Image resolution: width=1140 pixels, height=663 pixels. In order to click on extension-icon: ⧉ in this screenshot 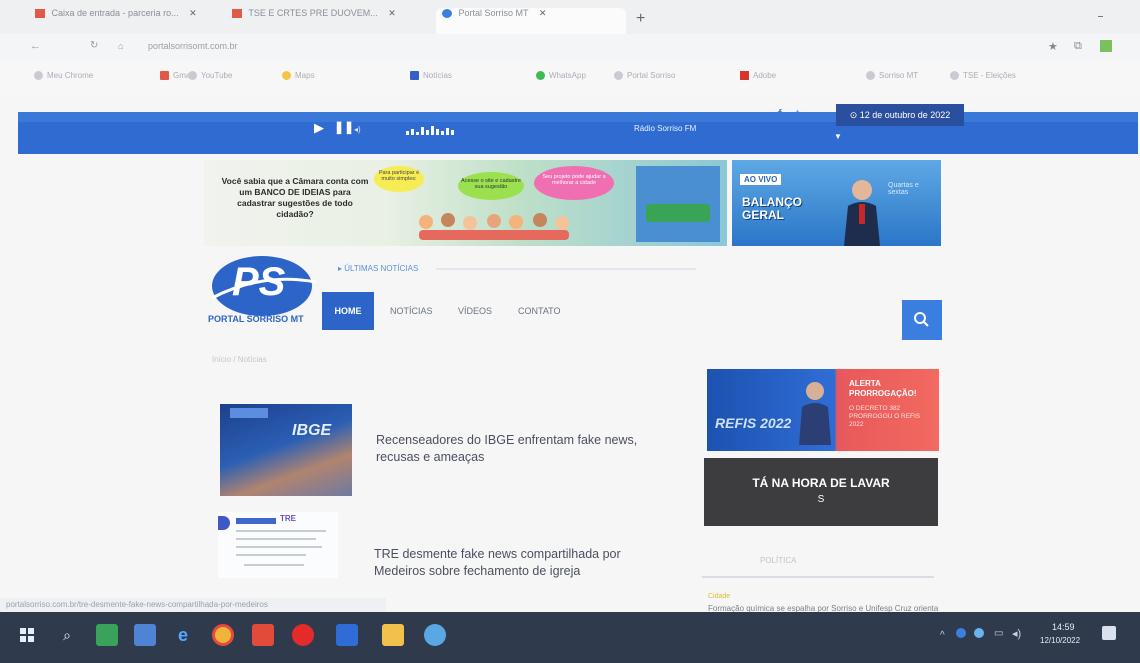, I will do `click(1078, 46)`.